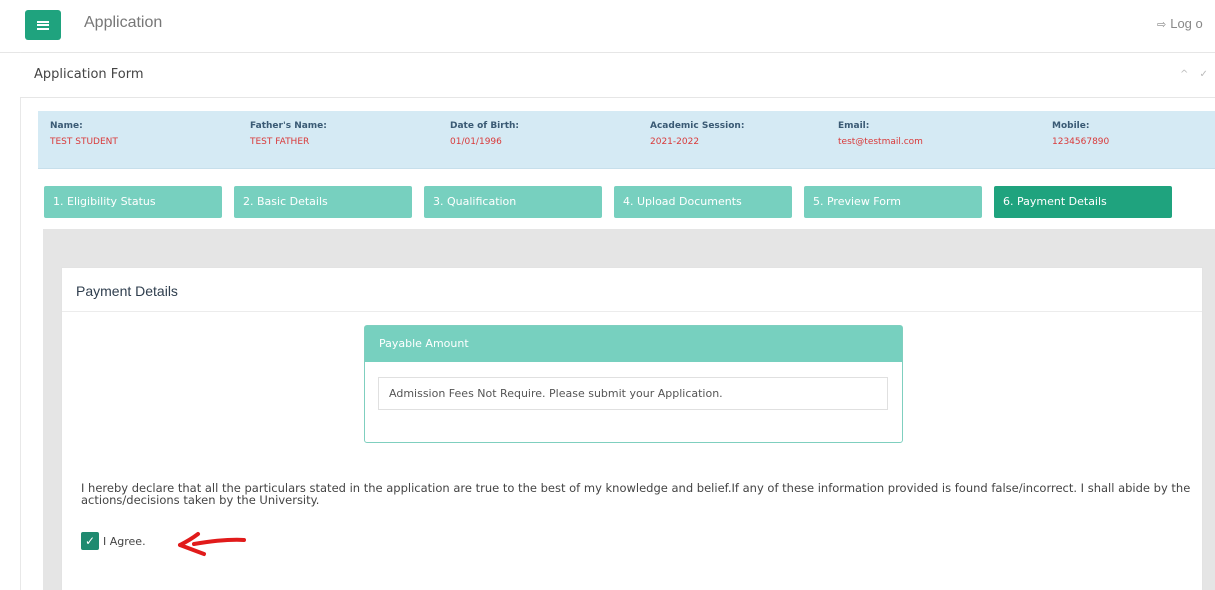  What do you see at coordinates (484, 134) in the screenshot?
I see `info-dob: Date of Birth: 01/01/1996` at bounding box center [484, 134].